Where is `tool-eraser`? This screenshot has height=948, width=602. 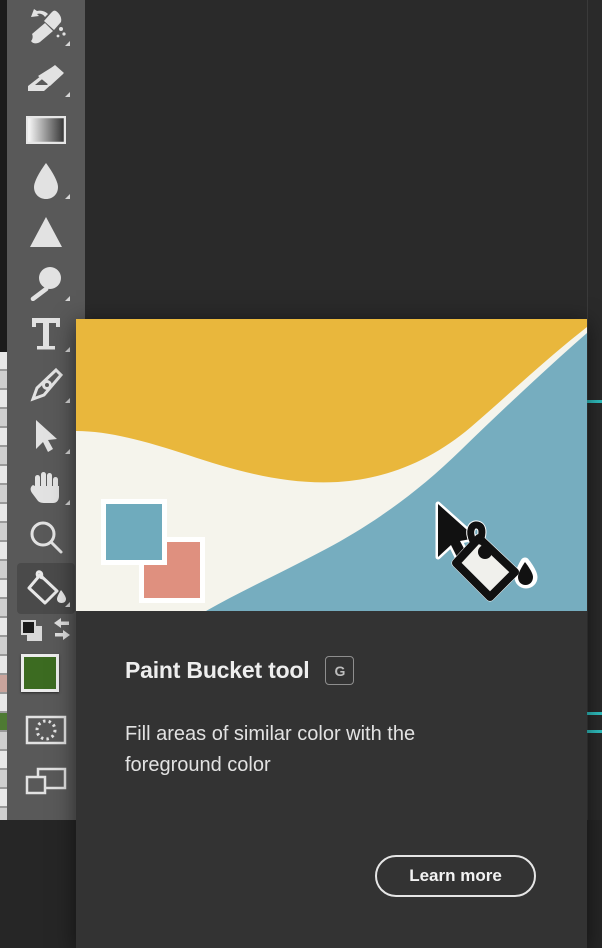
tool-eraser is located at coordinates (46, 78).